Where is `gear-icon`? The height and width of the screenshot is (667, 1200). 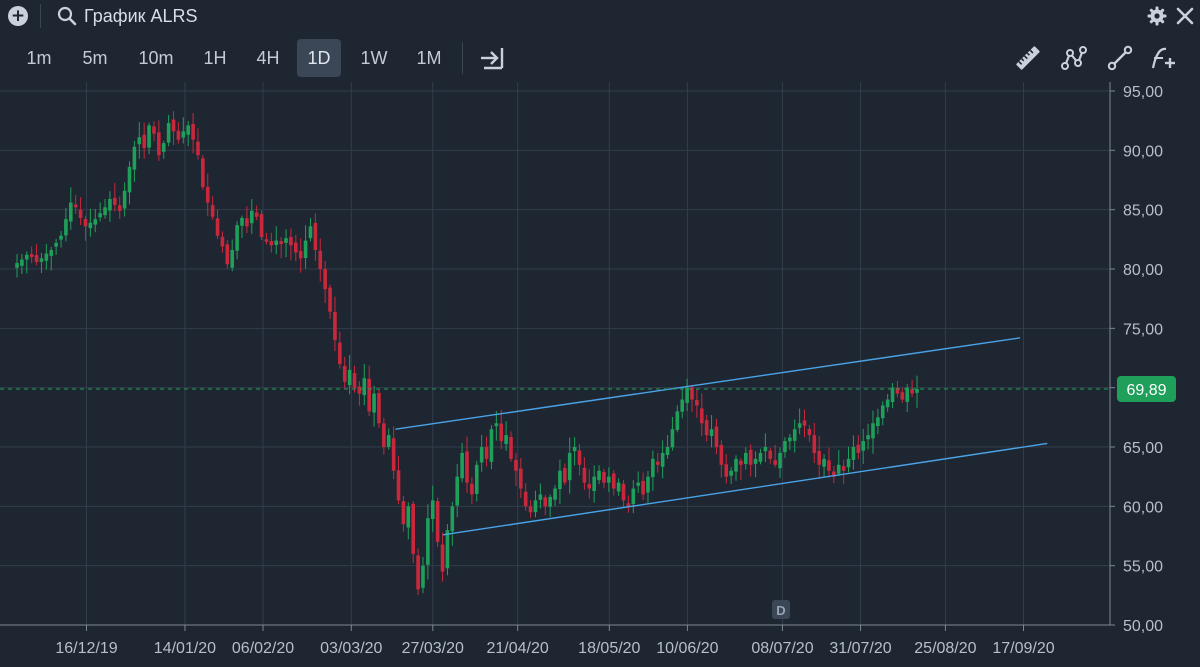
gear-icon is located at coordinates (1157, 16).